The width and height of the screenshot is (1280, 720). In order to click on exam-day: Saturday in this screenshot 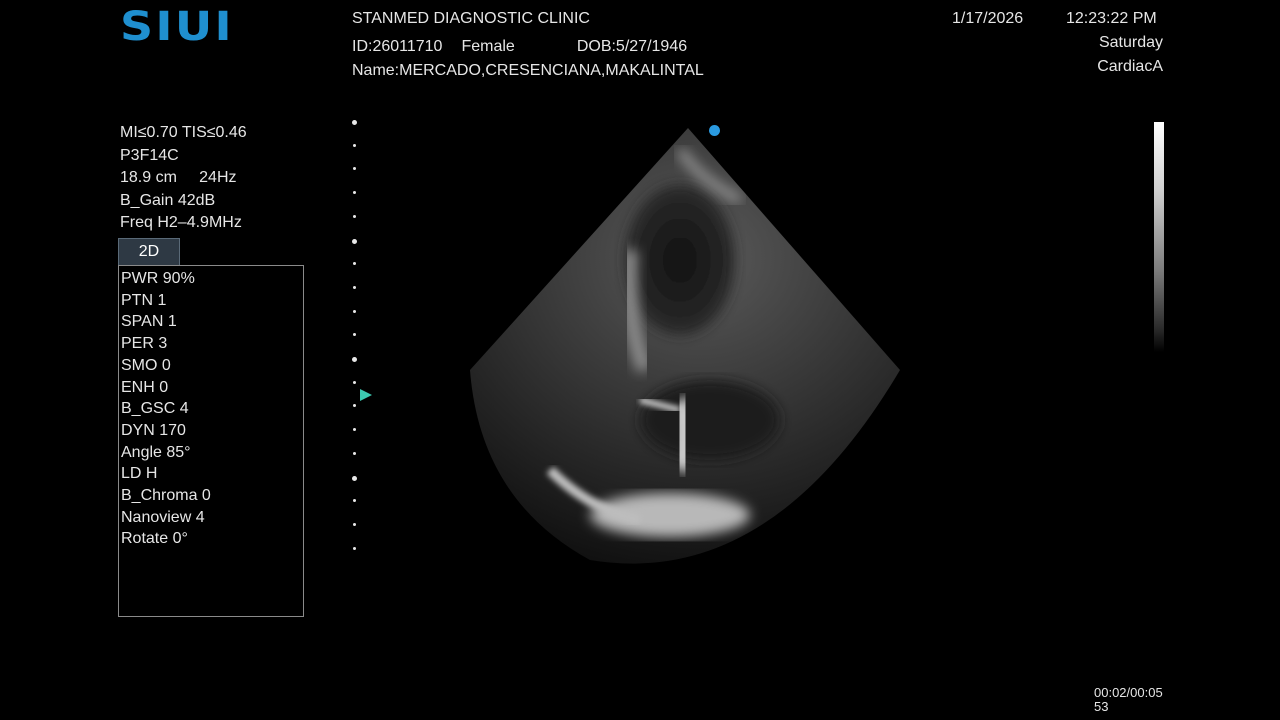, I will do `click(1130, 42)`.